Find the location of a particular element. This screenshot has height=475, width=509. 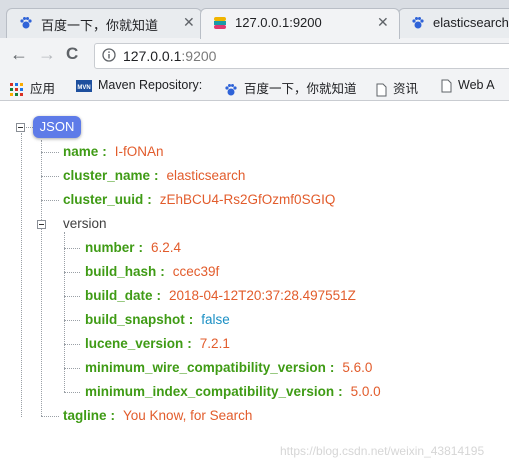

json-field-cluster-uuid: cluster_uuid: zEhBCU4-Rs2GfOzmf0SGIQ is located at coordinates (199, 199).